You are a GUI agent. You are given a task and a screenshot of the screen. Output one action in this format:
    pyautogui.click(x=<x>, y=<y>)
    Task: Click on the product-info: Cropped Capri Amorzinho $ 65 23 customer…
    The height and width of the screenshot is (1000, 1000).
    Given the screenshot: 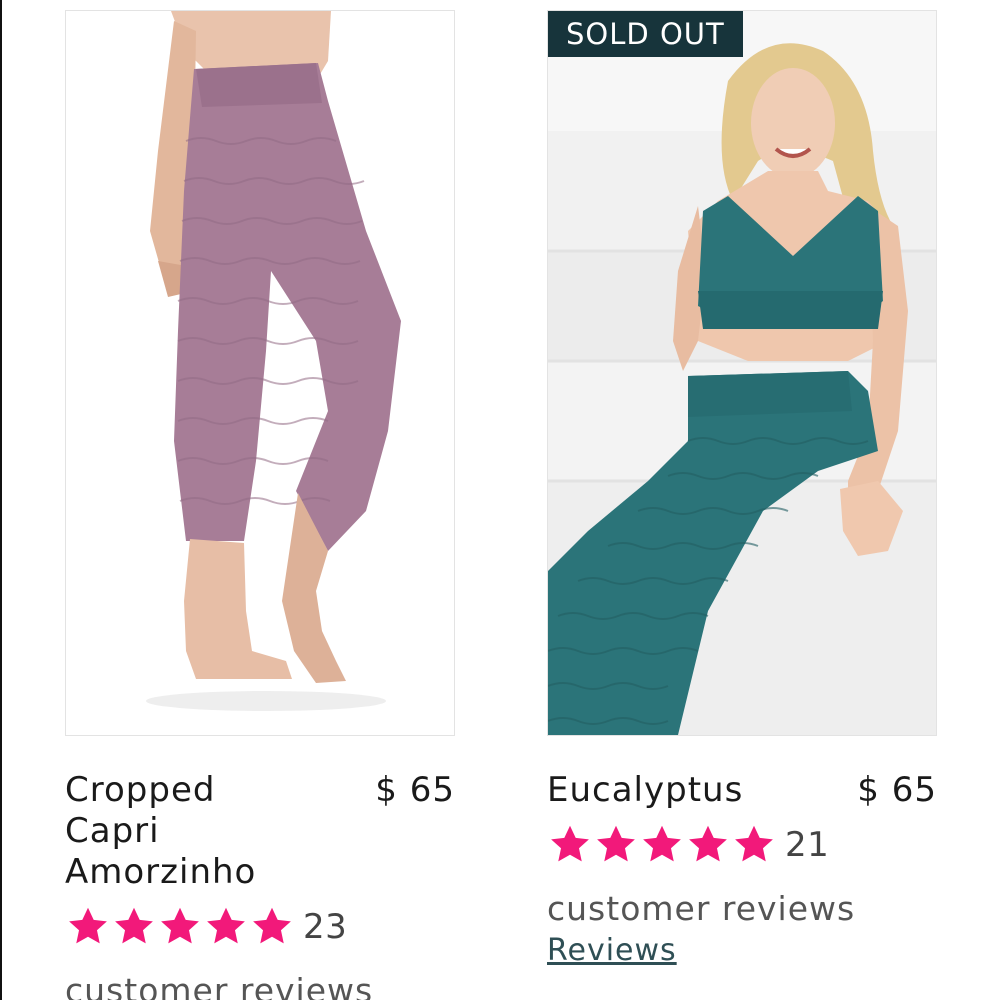 What is the action you would take?
    pyautogui.click(x=260, y=885)
    